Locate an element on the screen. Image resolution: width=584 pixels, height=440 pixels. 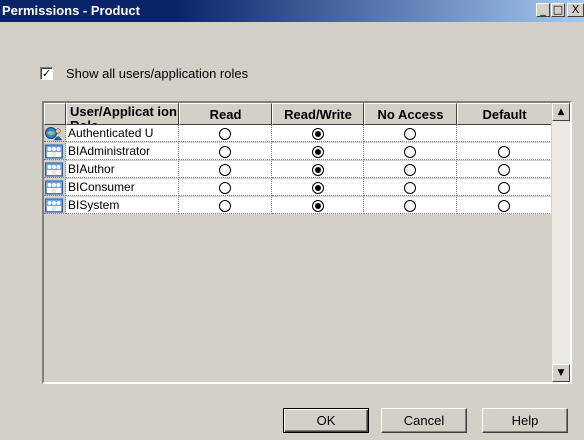
table-row: BIConsumer is located at coordinates (298, 187).